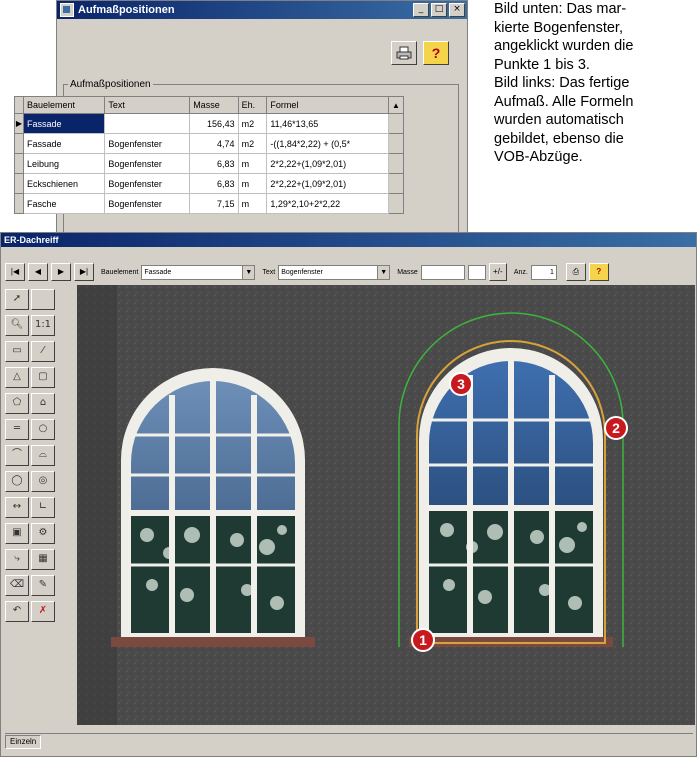  What do you see at coordinates (214, 105) in the screenshot?
I see `column-header-masse: Masse` at bounding box center [214, 105].